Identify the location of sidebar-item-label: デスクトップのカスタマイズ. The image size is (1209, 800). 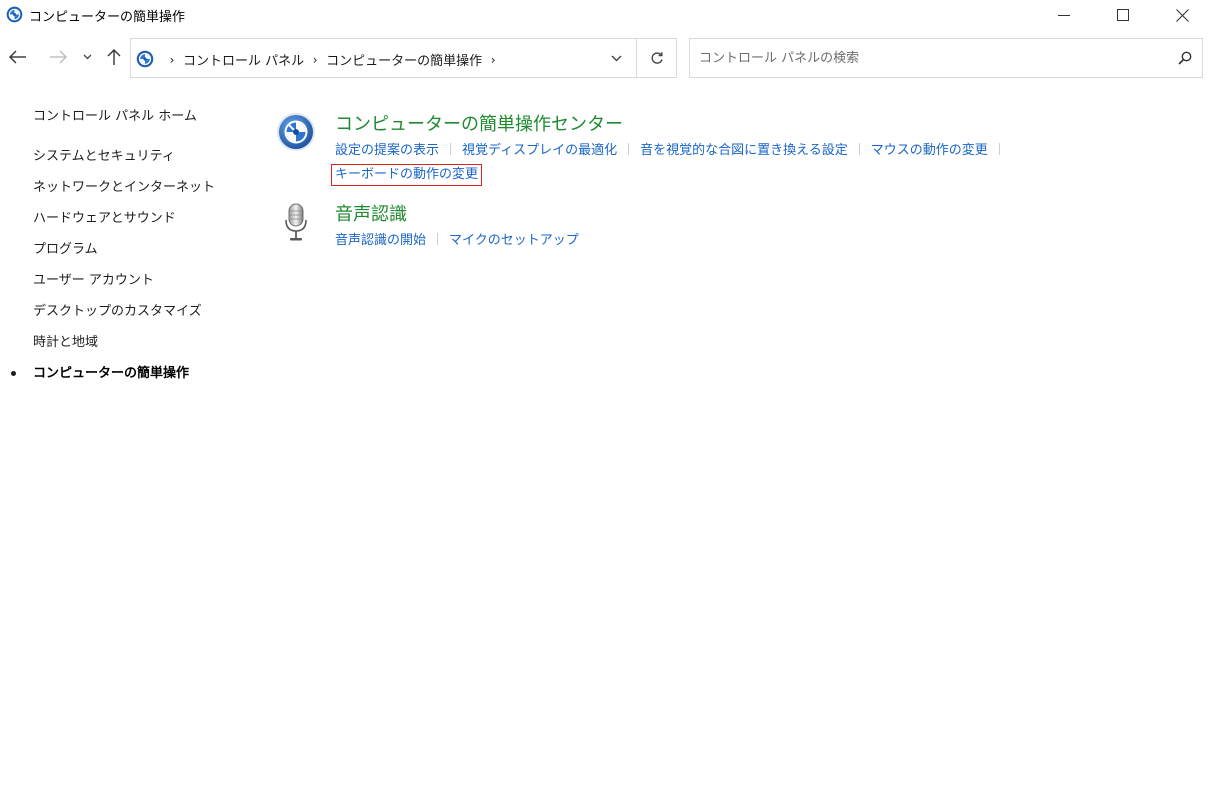
(117, 311).